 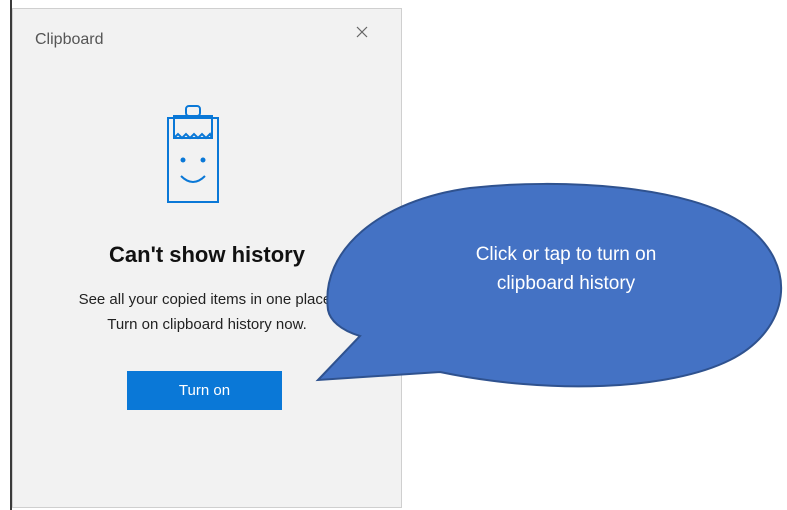 I want to click on callout-line-2: clipboard history, so click(x=566, y=283).